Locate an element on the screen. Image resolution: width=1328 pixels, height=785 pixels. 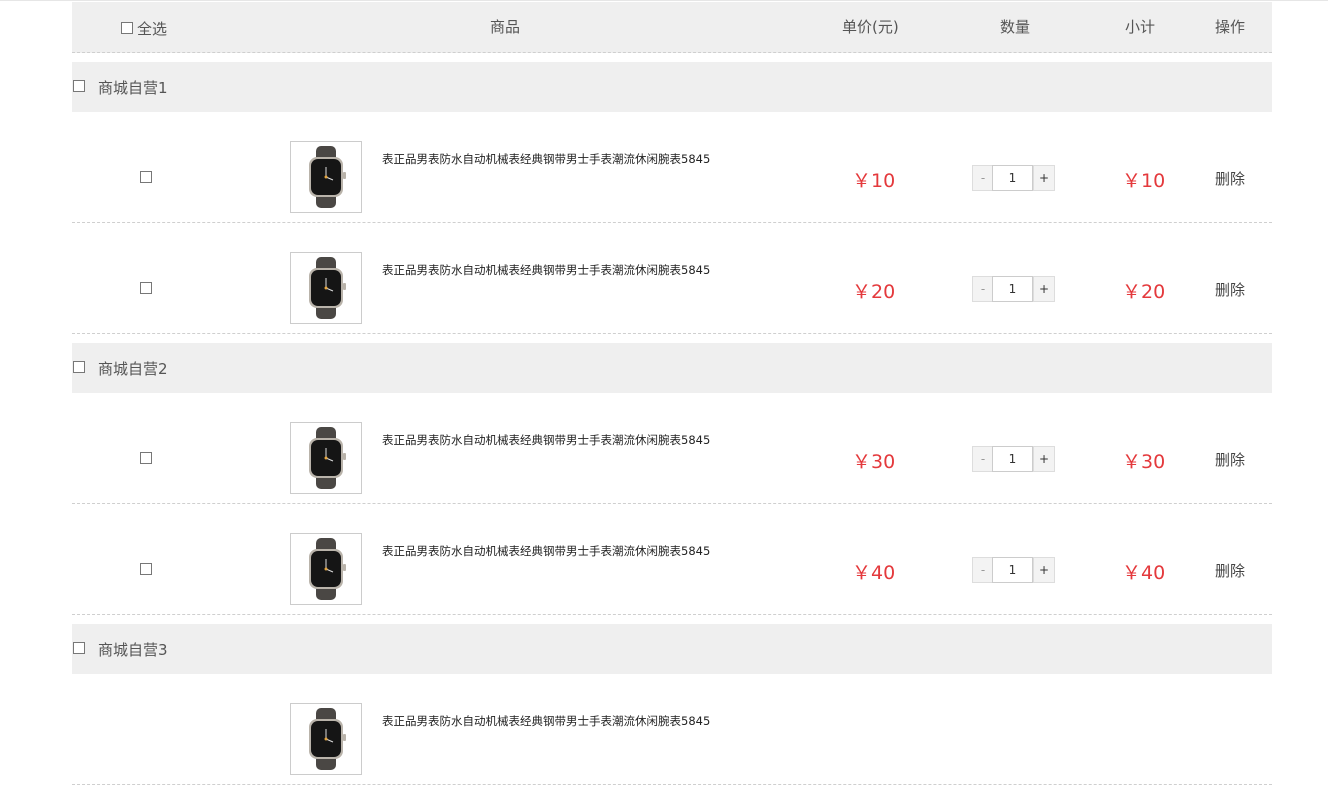
shop-name: 商城自营2 is located at coordinates (133, 369).